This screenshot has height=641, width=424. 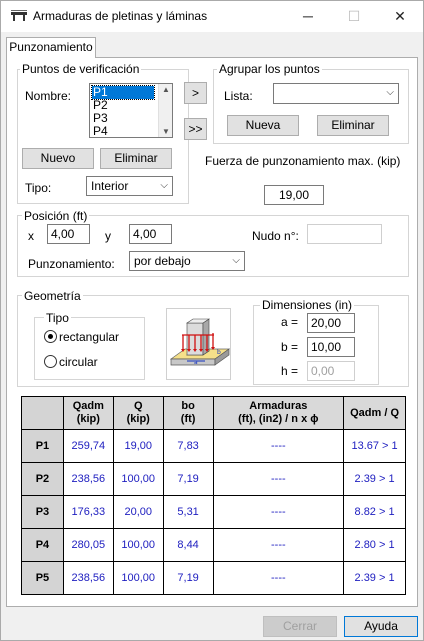 I want to click on circular-radio, so click(x=50, y=361).